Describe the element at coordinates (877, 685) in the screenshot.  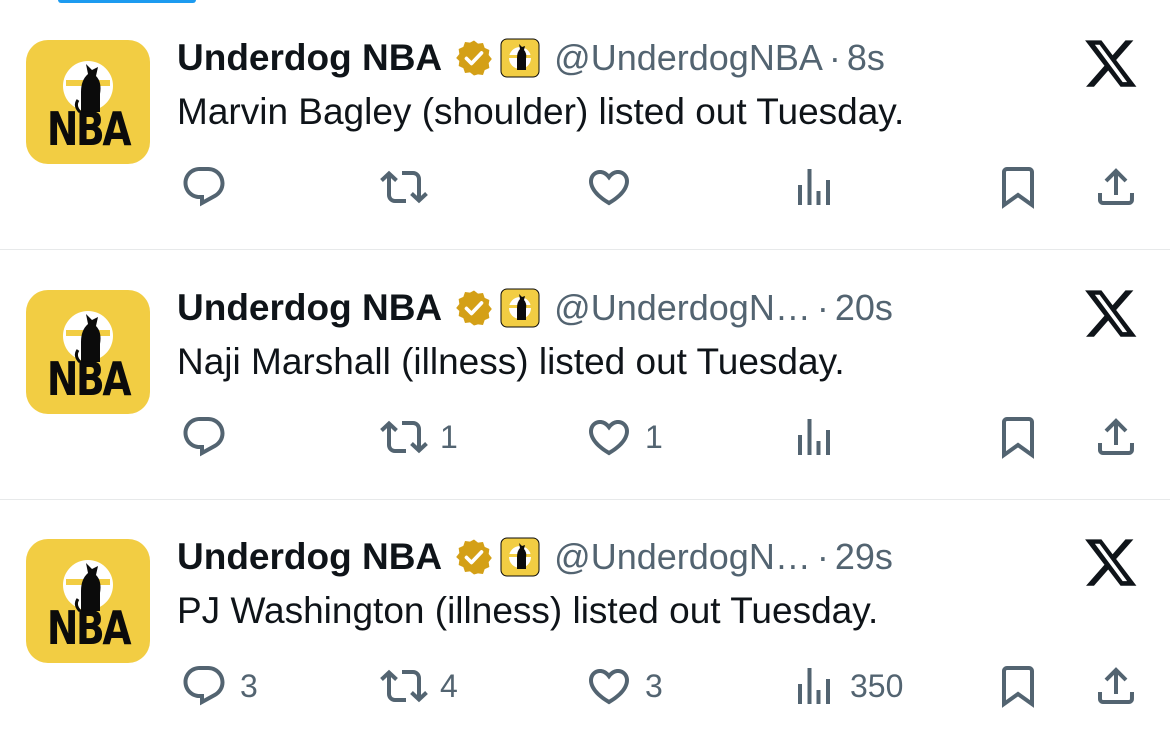
I see `views-count: 350` at that location.